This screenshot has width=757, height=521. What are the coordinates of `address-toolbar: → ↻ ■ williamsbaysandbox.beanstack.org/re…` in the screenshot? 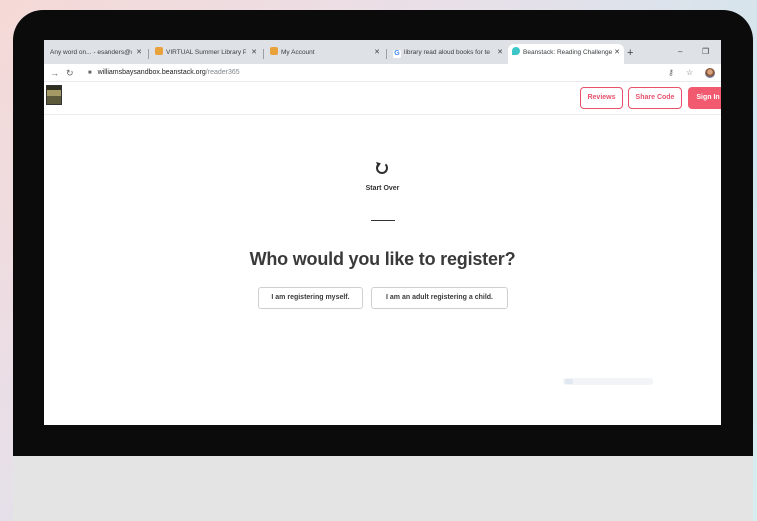 It's located at (382, 73).